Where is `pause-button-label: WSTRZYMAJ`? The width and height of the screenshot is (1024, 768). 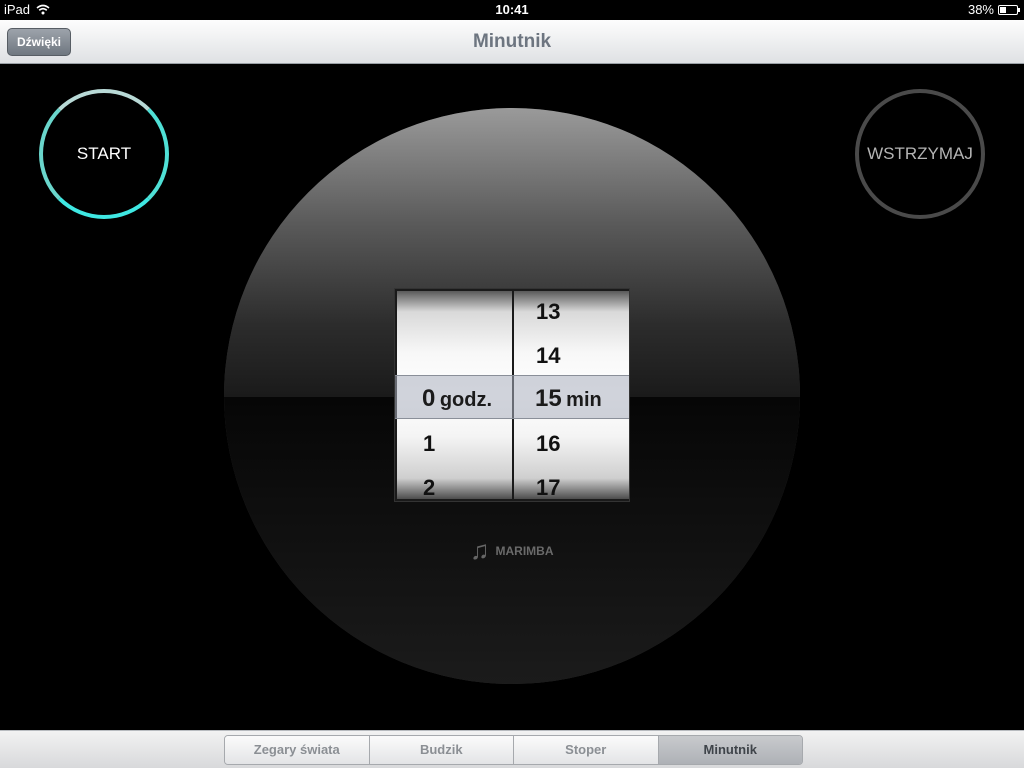
pause-button-label: WSTRZYMAJ is located at coordinates (920, 153).